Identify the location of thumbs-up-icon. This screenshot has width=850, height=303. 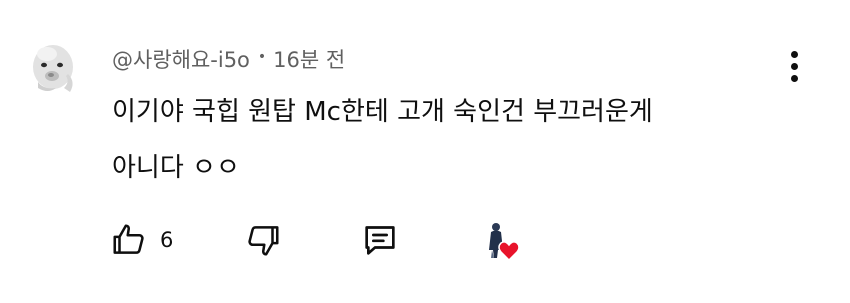
(128, 239).